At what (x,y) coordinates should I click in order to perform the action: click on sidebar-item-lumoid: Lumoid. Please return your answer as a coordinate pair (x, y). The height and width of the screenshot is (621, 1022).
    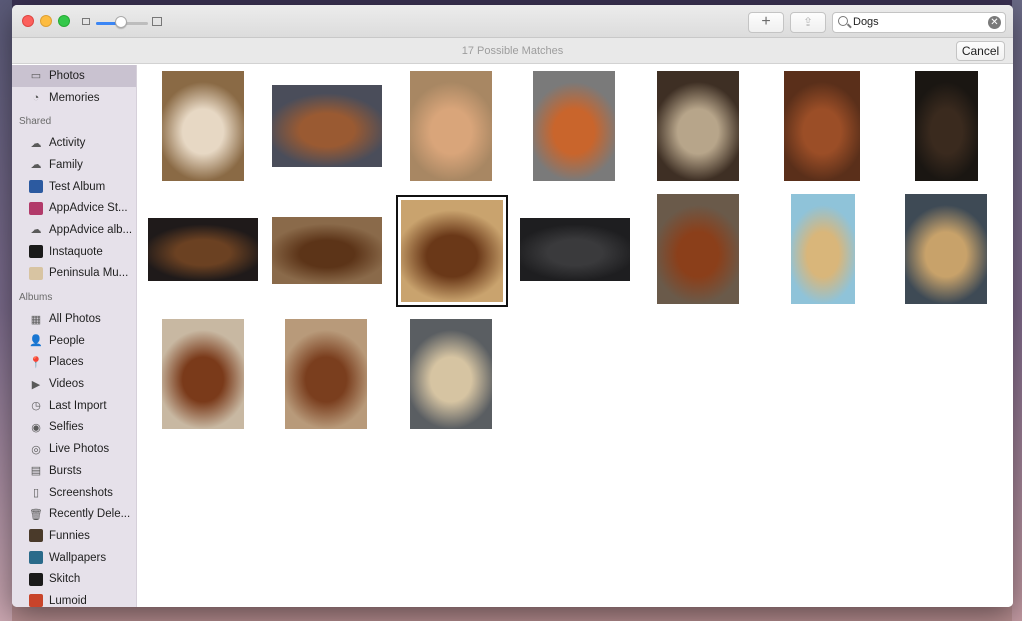
    Looking at the image, I should click on (74, 598).